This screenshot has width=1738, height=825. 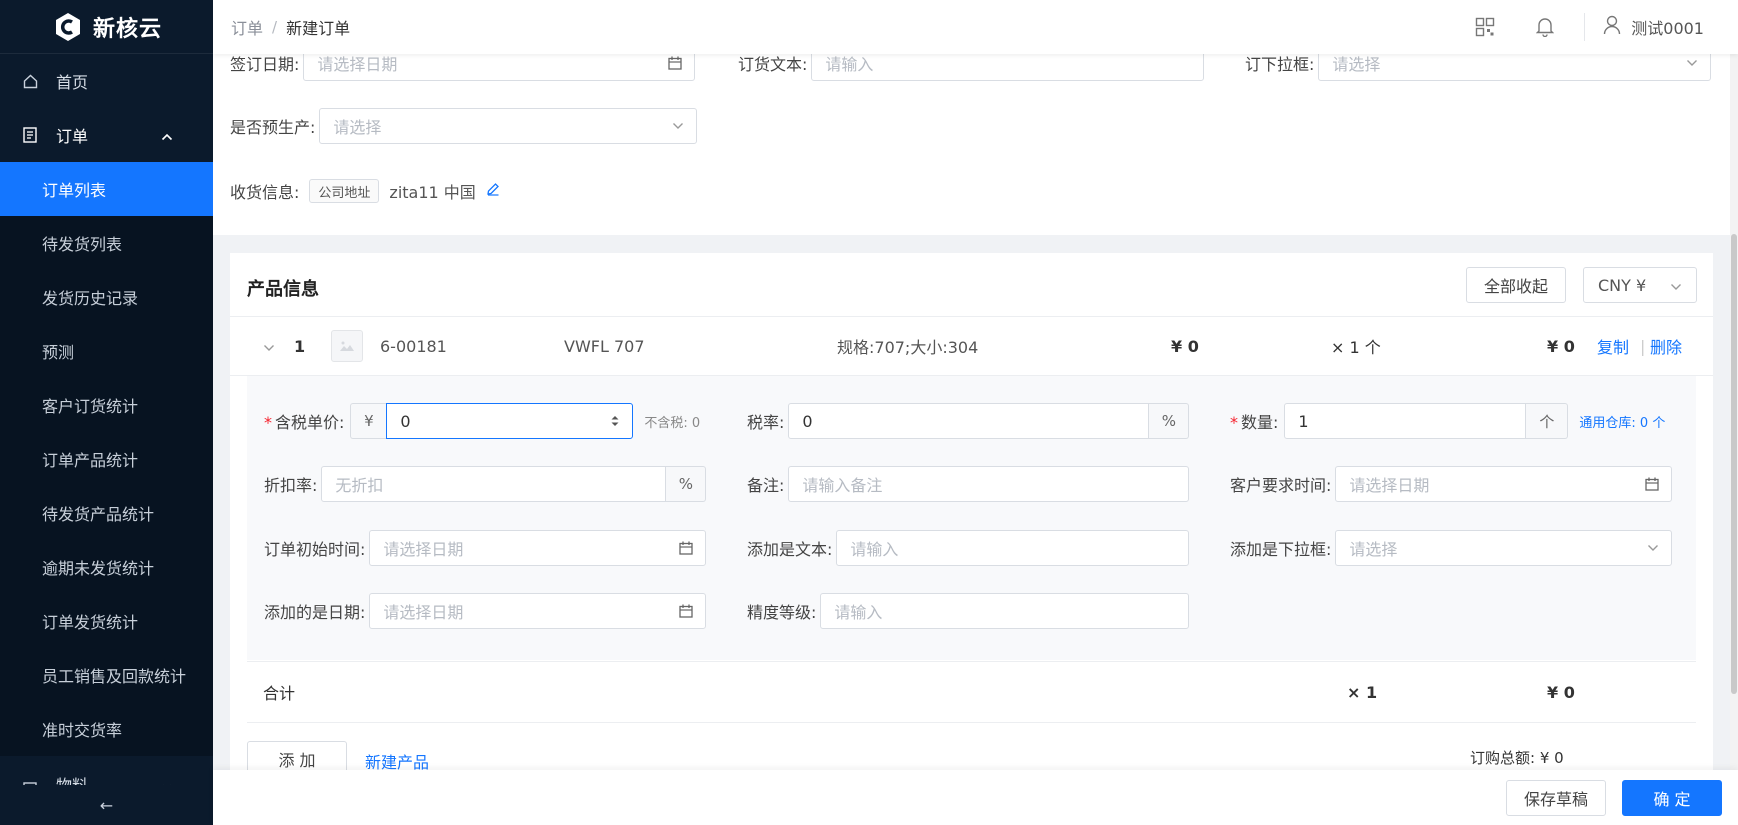 I want to click on product-code: 6-00181, so click(x=413, y=346).